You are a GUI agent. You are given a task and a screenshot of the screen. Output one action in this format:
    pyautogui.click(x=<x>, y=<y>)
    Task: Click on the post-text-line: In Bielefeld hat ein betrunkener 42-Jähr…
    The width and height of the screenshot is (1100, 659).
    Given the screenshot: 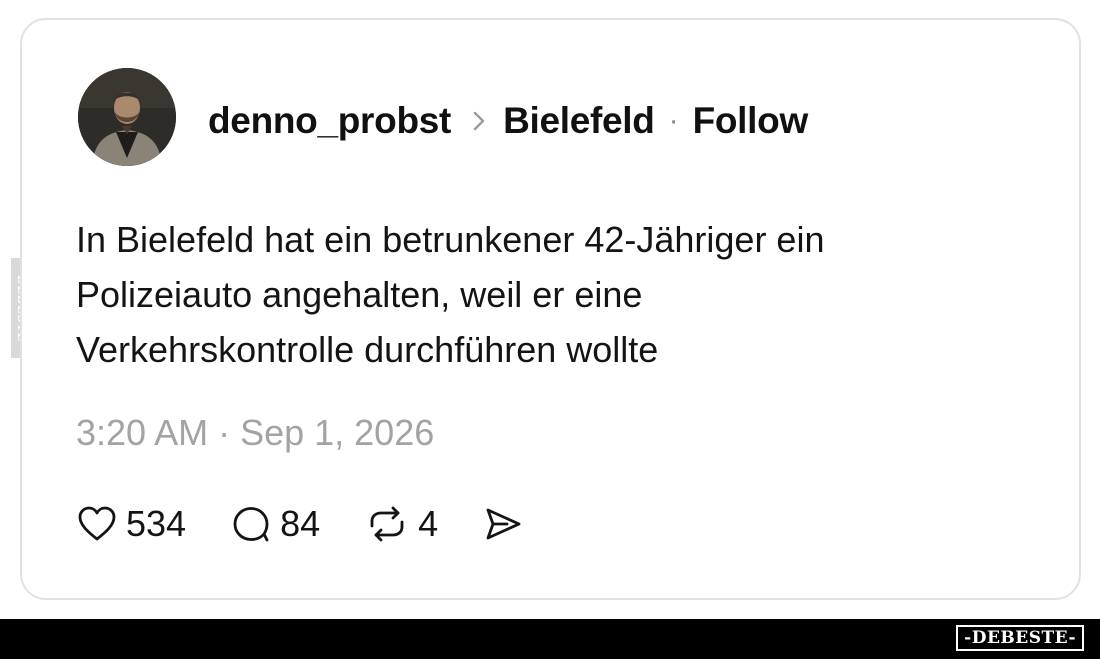 What is the action you would take?
    pyautogui.click(x=450, y=239)
    